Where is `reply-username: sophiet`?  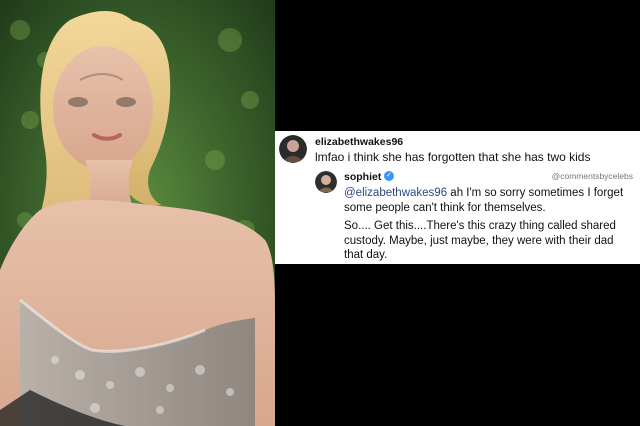
reply-username: sophiet is located at coordinates (362, 177).